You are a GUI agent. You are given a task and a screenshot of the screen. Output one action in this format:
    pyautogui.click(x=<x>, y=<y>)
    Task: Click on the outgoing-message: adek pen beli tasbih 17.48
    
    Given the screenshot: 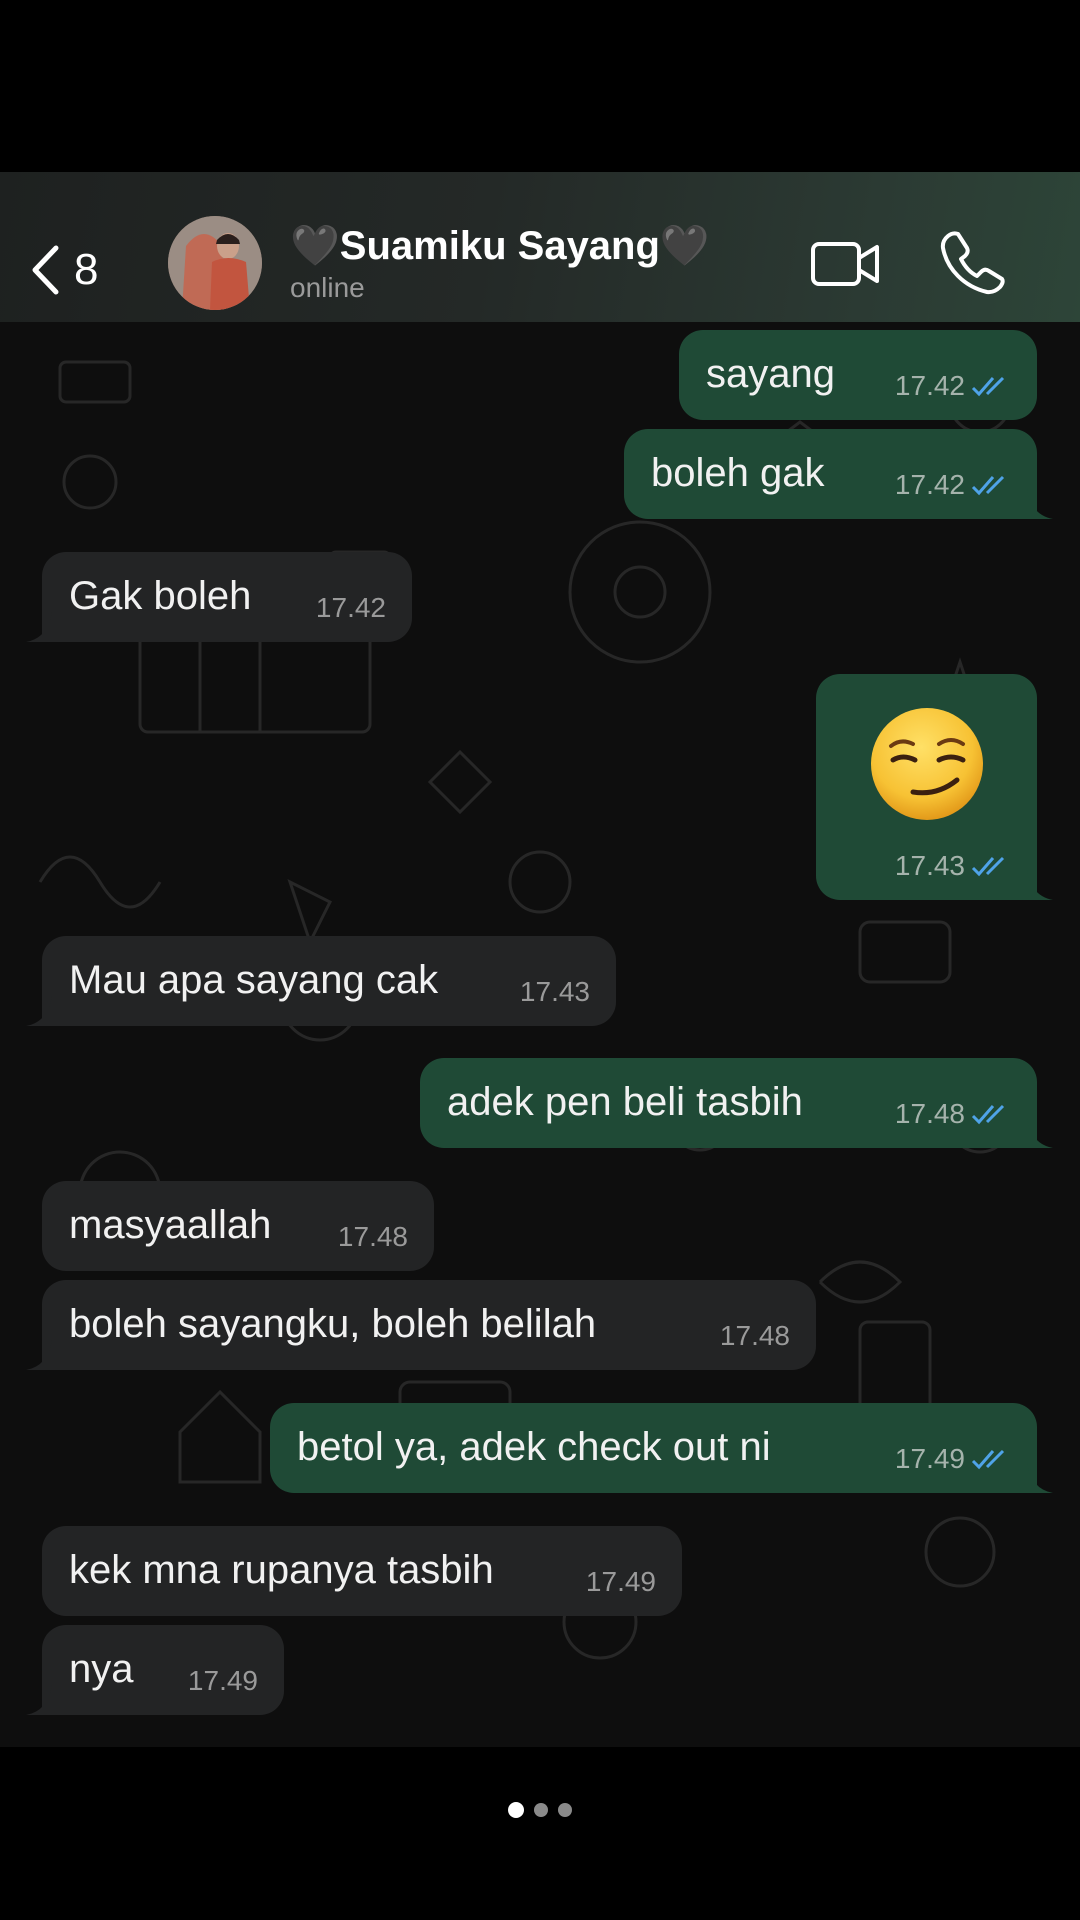 What is the action you would take?
    pyautogui.click(x=736, y=1103)
    